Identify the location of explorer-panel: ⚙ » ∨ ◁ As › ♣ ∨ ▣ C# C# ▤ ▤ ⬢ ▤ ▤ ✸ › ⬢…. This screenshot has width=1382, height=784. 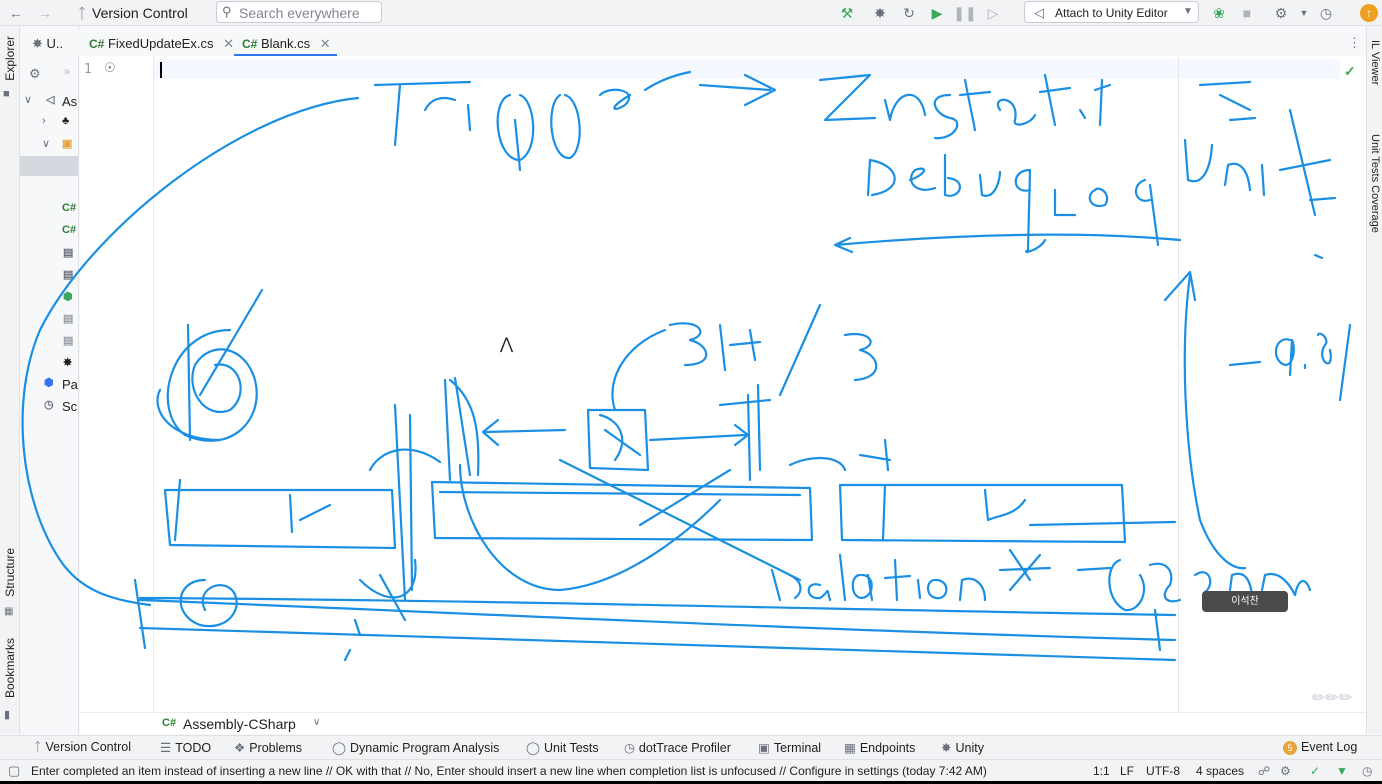
(49, 380).